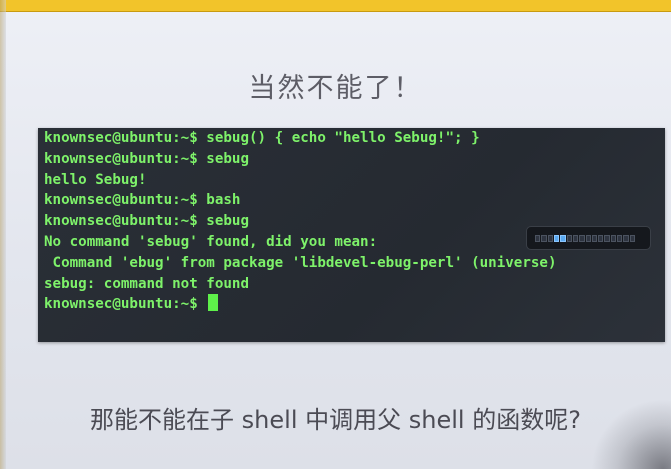  I want to click on slide-title: 当然不能了！, so click(335, 88).